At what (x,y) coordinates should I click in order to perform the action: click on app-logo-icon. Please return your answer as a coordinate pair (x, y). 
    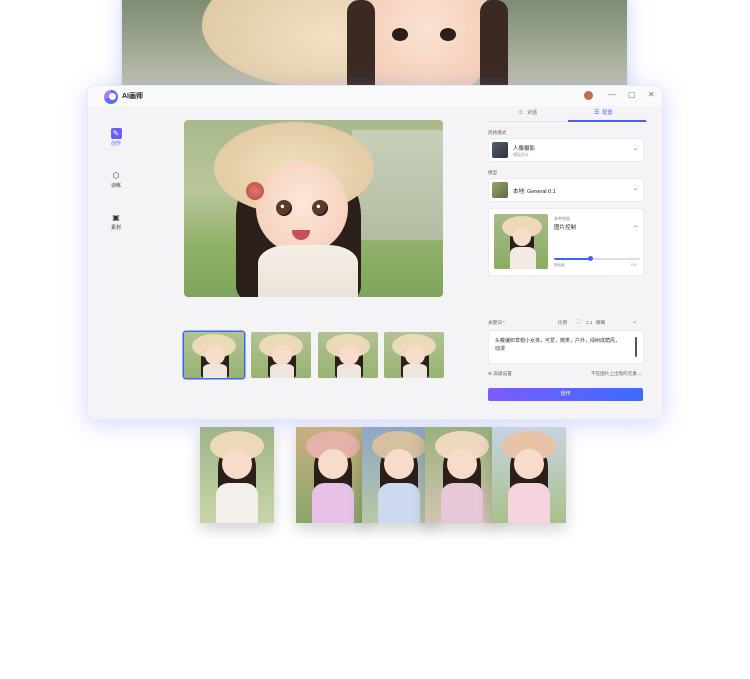
    Looking at the image, I should click on (111, 97).